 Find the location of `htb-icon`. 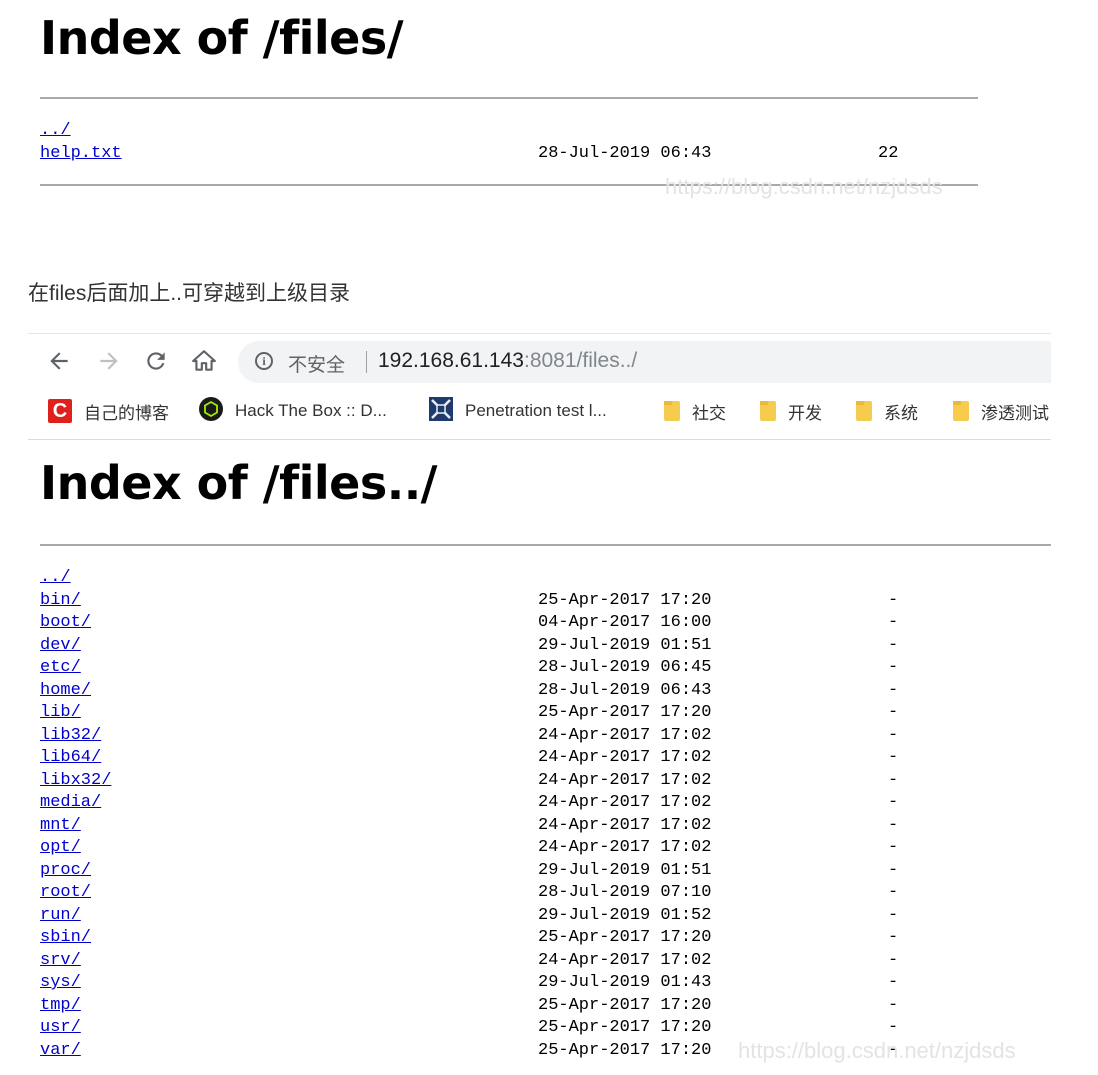

htb-icon is located at coordinates (211, 411).